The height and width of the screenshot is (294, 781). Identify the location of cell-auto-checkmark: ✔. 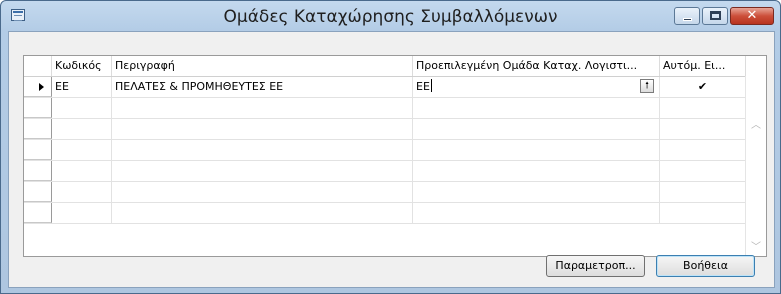
(703, 87).